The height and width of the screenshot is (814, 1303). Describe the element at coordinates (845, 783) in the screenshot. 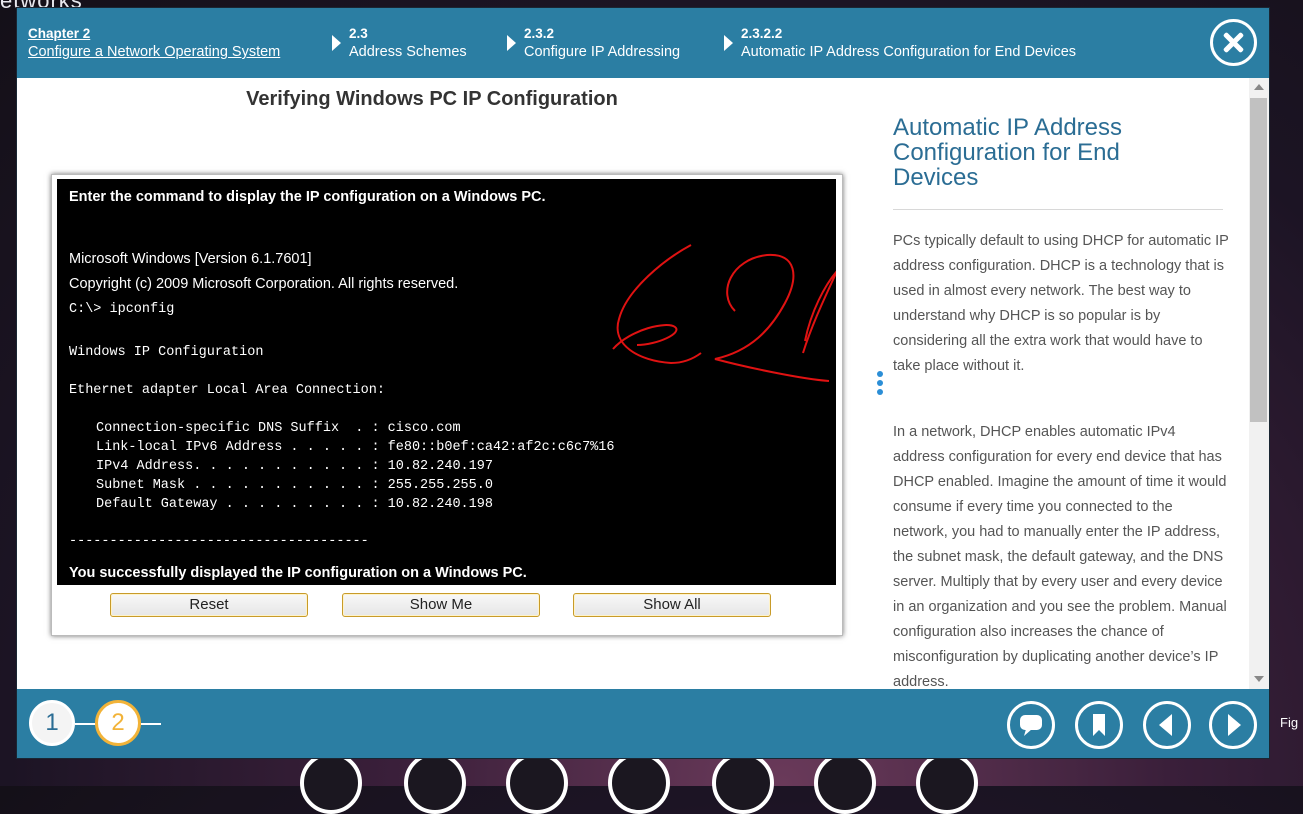

I see `apps-grid-icon` at that location.